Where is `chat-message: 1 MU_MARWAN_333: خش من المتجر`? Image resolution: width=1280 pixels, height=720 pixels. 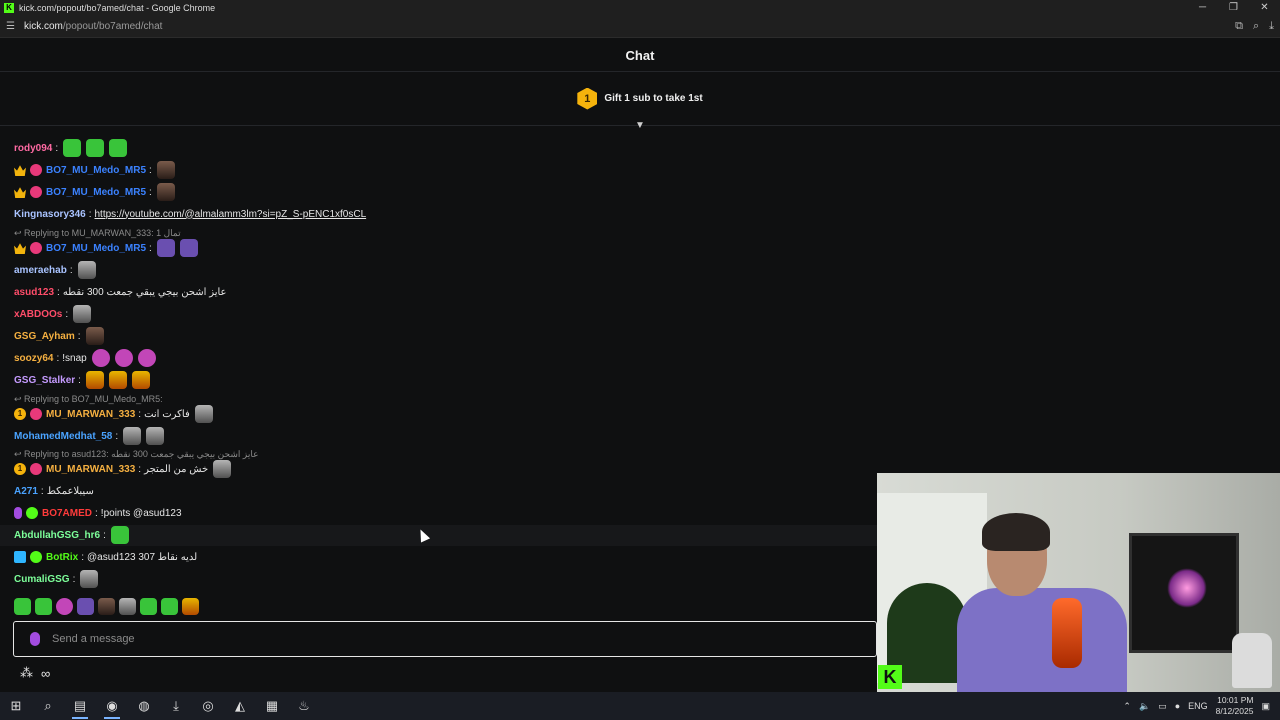
chat-message: 1 MU_MARWAN_333: خش من المتجر is located at coordinates (123, 469).